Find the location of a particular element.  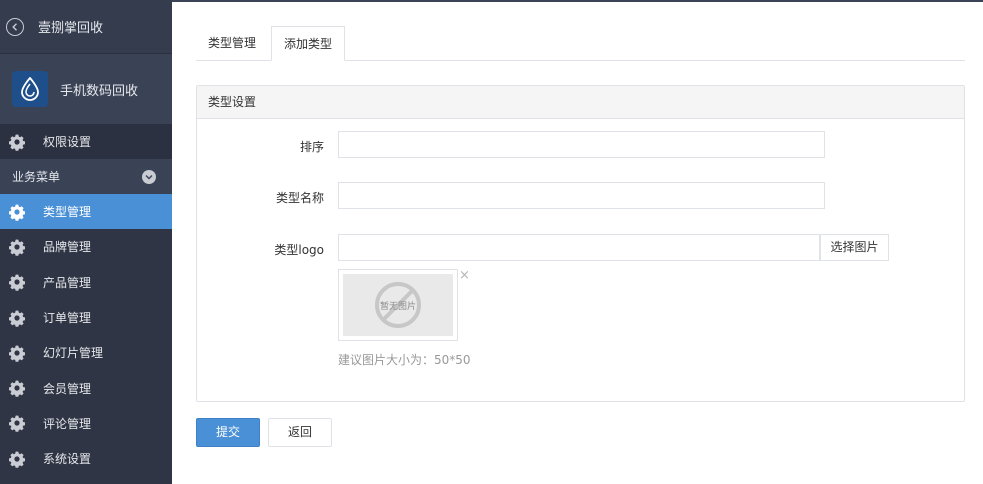

chevron-down-icon is located at coordinates (149, 176).